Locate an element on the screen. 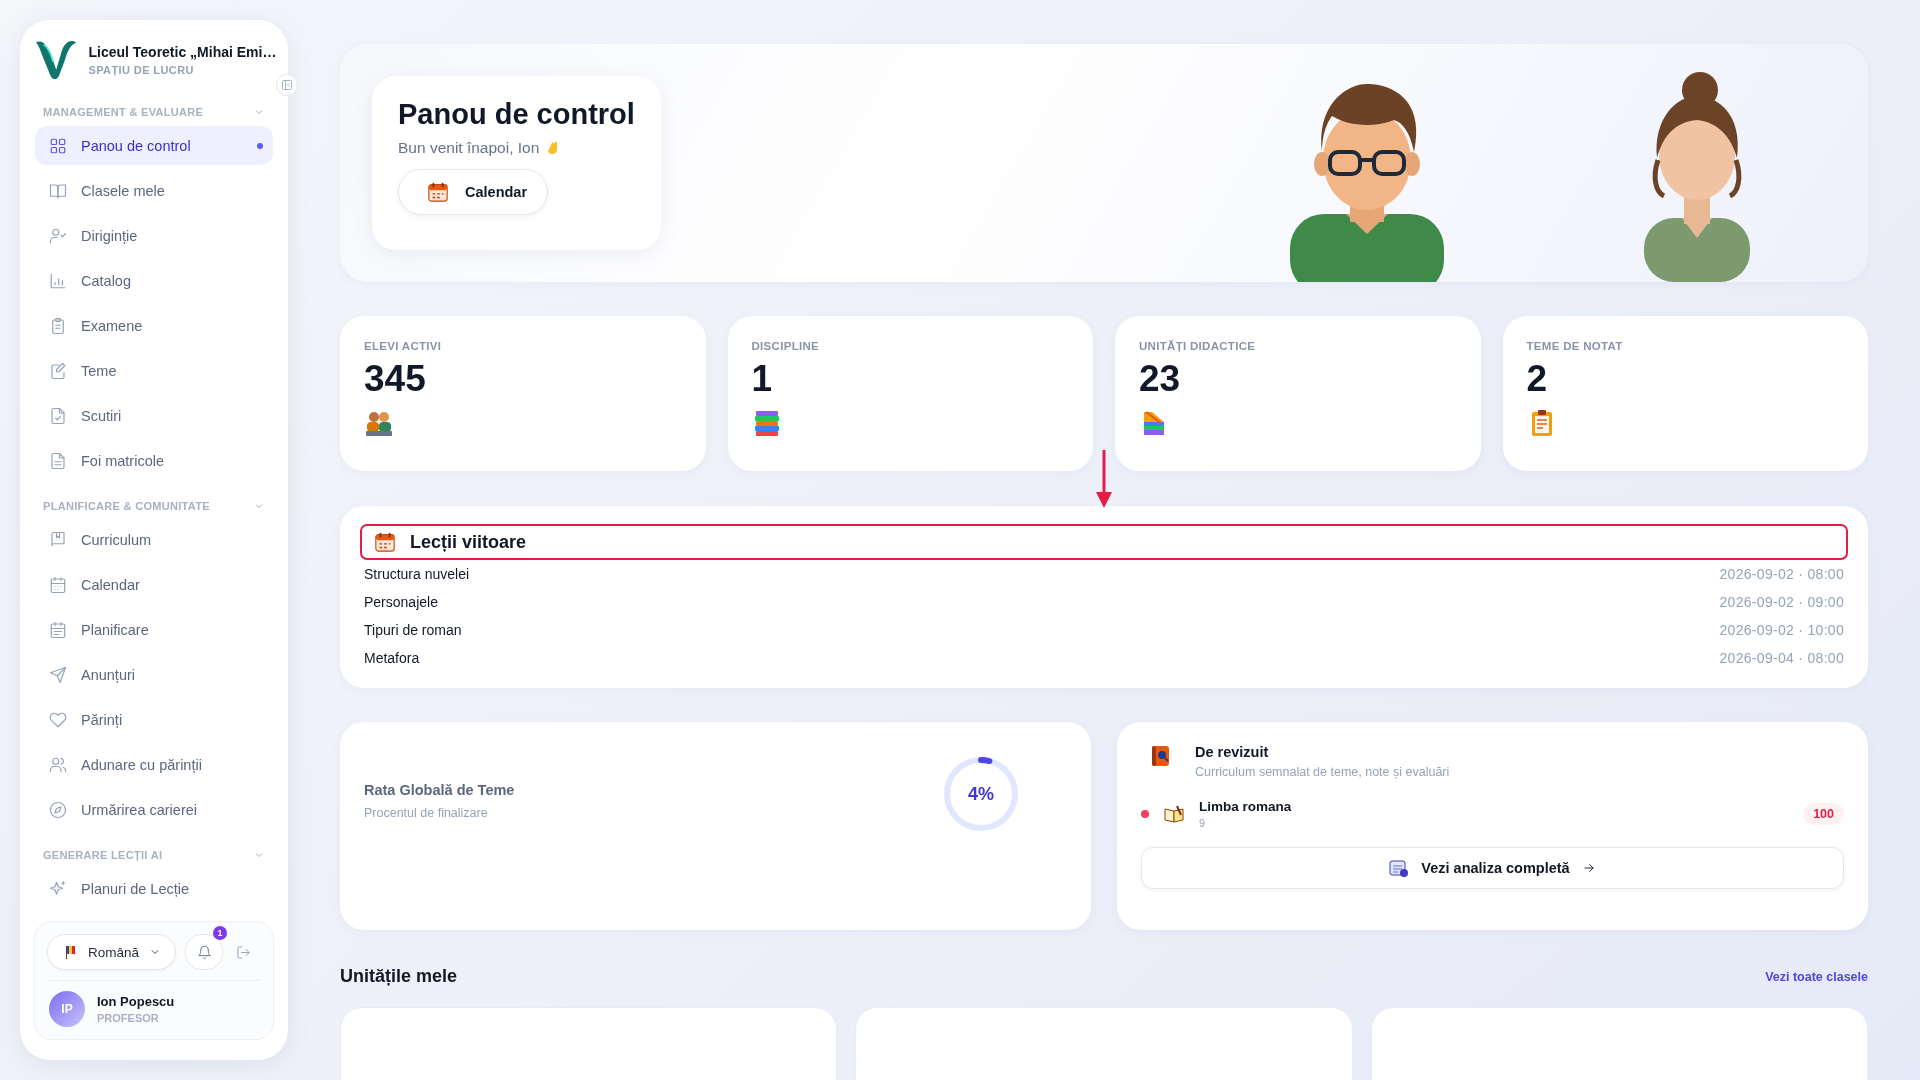 This screenshot has width=1920, height=1080. subject-name: Limba romana is located at coordinates (1245, 806).